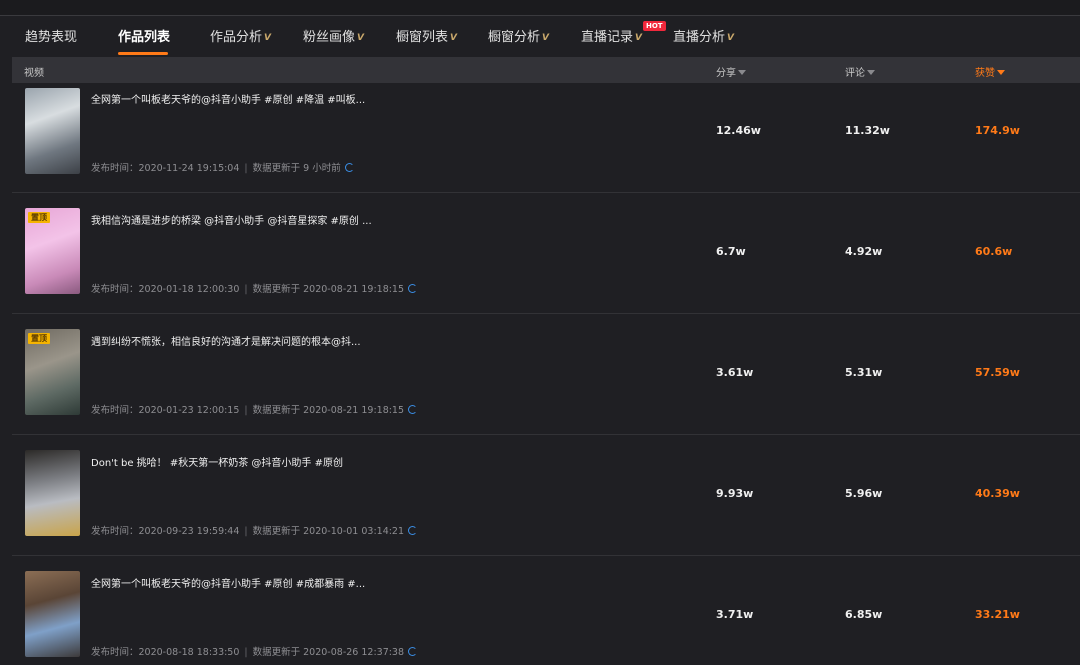 The height and width of the screenshot is (665, 1080). I want to click on shares-value: 6.7w, so click(731, 251).